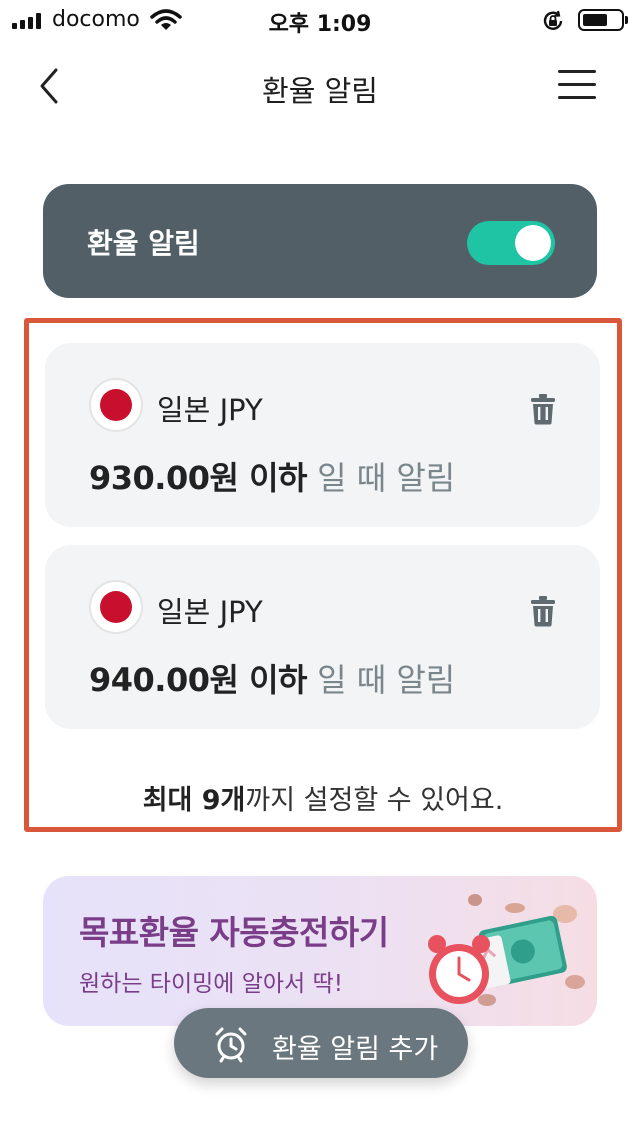  Describe the element at coordinates (234, 932) in the screenshot. I see `promo-title: 목표환율 자동충전하기` at that location.